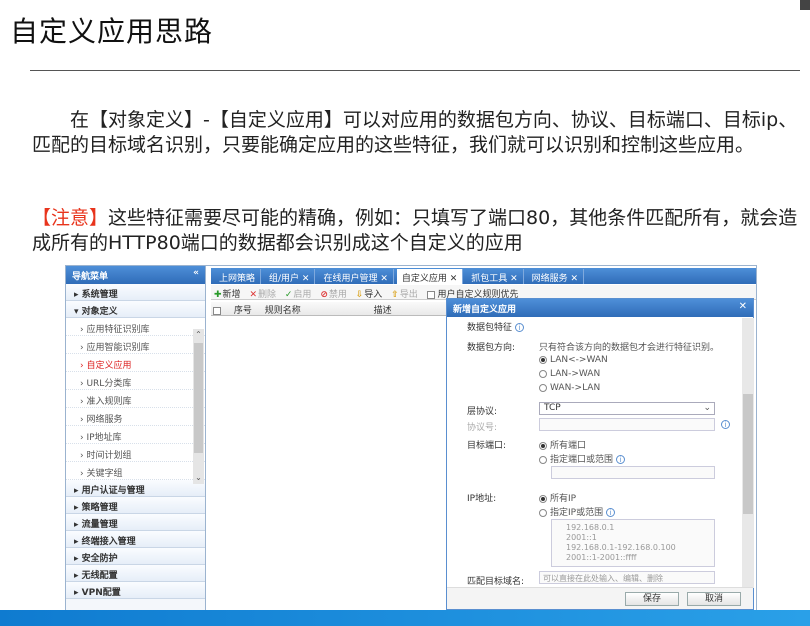 This screenshot has width=810, height=626. Describe the element at coordinates (356, 276) in the screenshot. I see `tab-online-users: 在线用户管理 ✕` at that location.